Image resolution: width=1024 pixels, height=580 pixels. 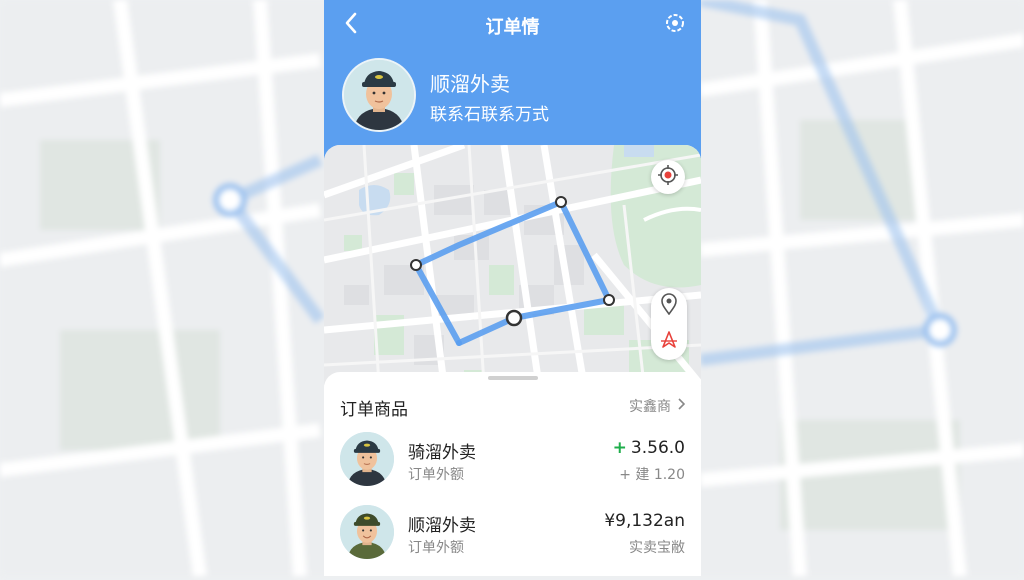 What do you see at coordinates (442, 453) in the screenshot?
I see `item-name: 骑溜外卖` at bounding box center [442, 453].